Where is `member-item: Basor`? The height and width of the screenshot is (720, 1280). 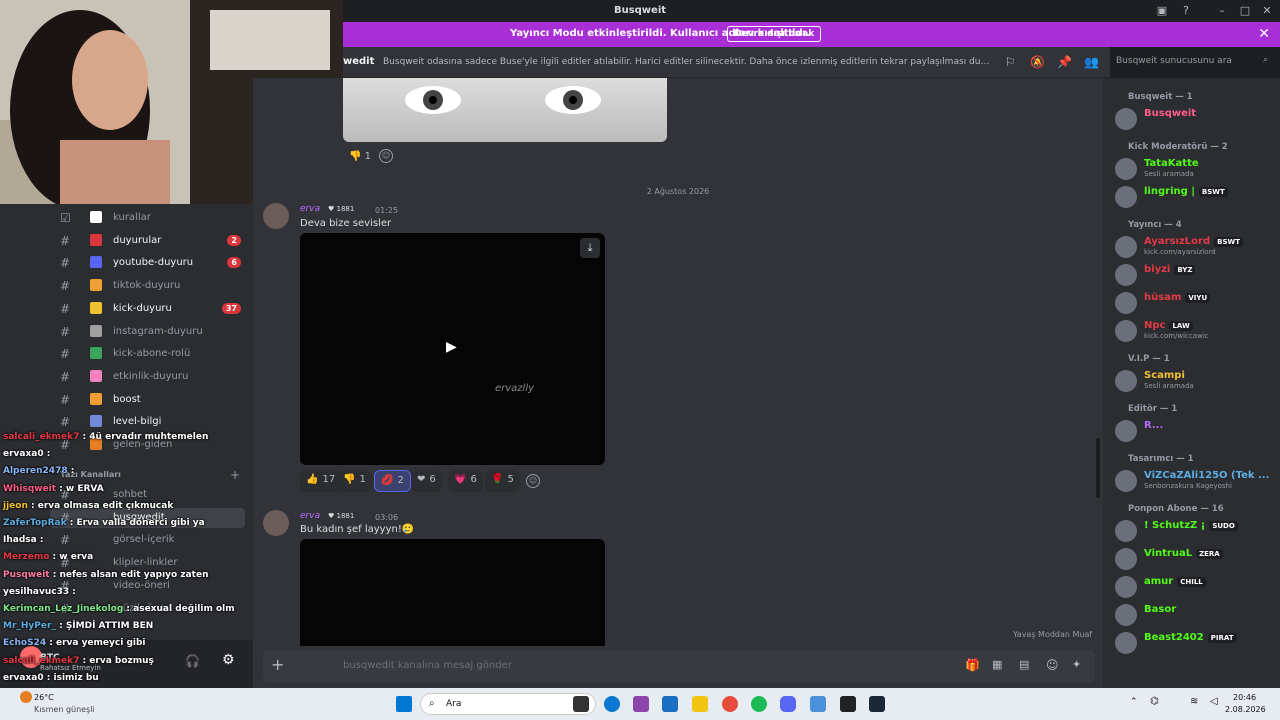 member-item: Basor is located at coordinates (1194, 615).